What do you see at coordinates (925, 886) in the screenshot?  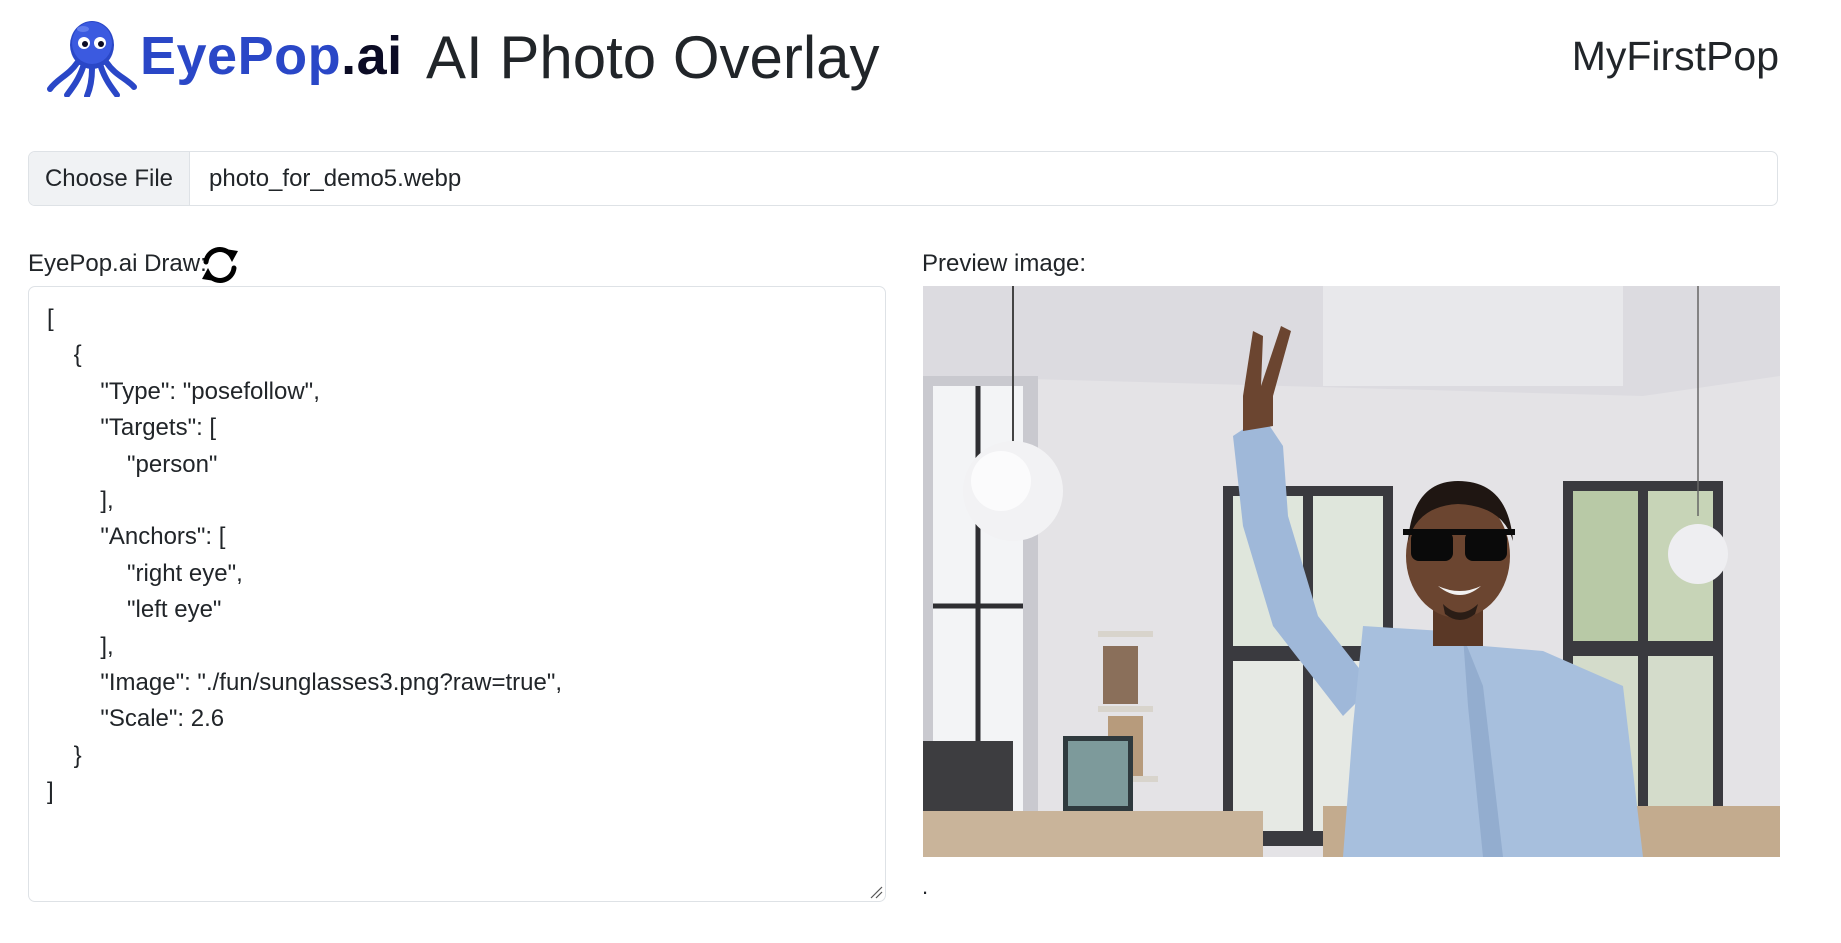 I see `preview-caption: .` at bounding box center [925, 886].